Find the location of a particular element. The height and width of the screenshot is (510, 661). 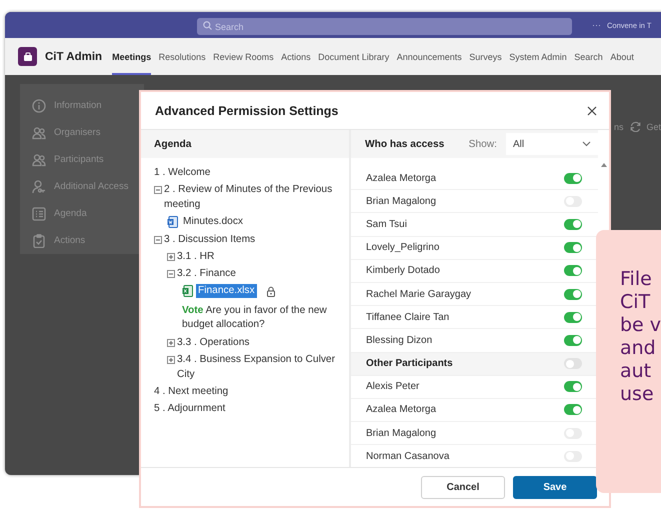

close-icon is located at coordinates (592, 111).